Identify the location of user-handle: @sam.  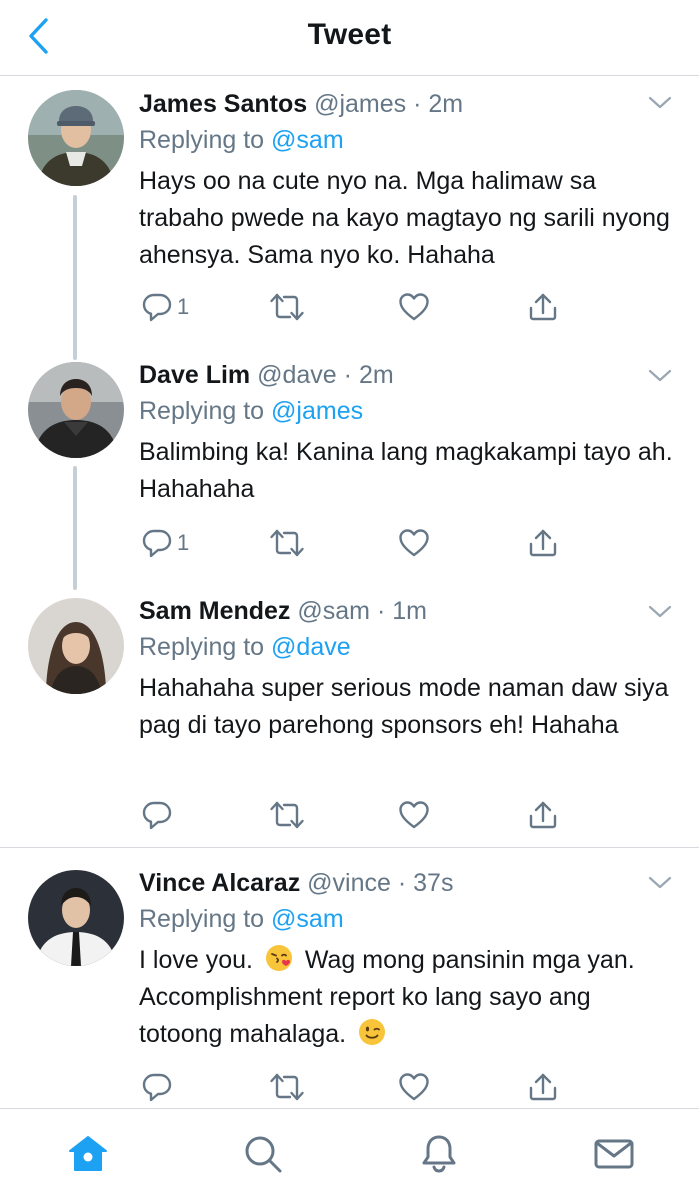
(333, 611).